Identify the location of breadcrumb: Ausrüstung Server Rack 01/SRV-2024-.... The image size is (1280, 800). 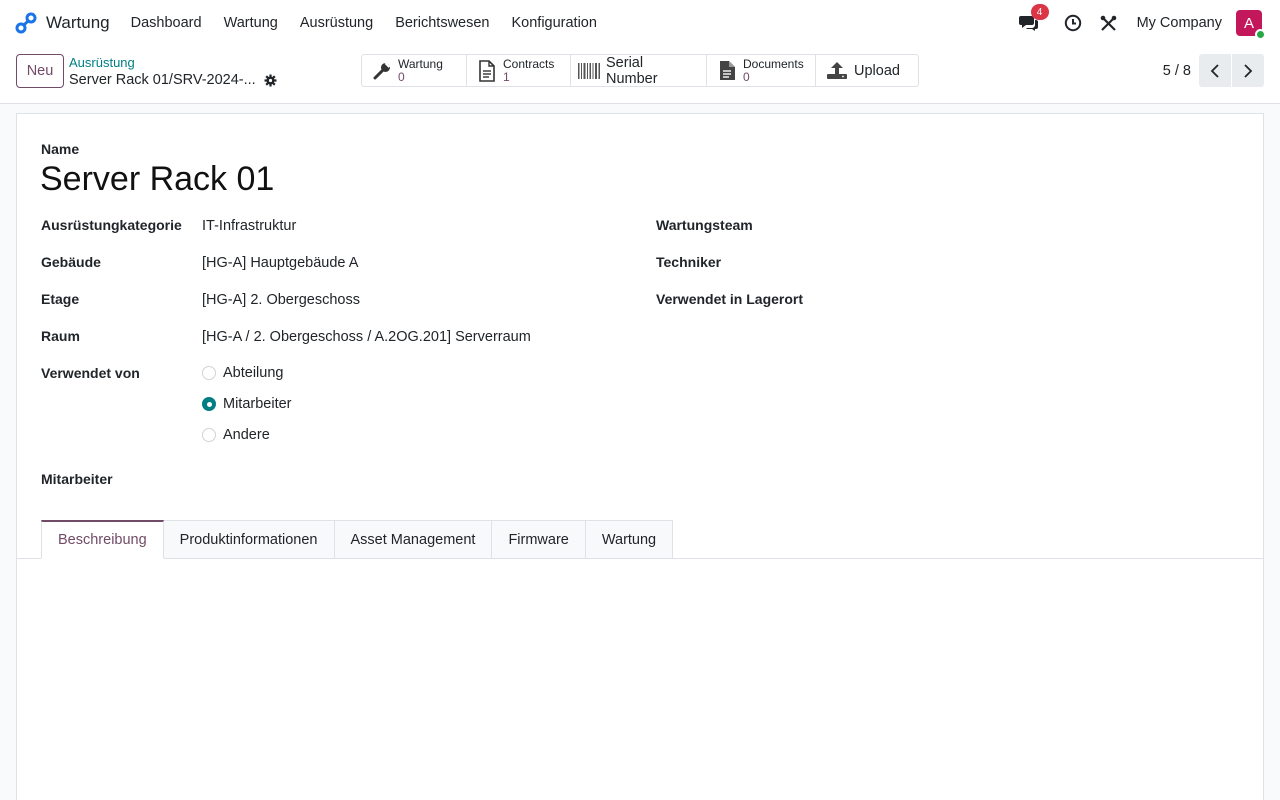
(173, 71).